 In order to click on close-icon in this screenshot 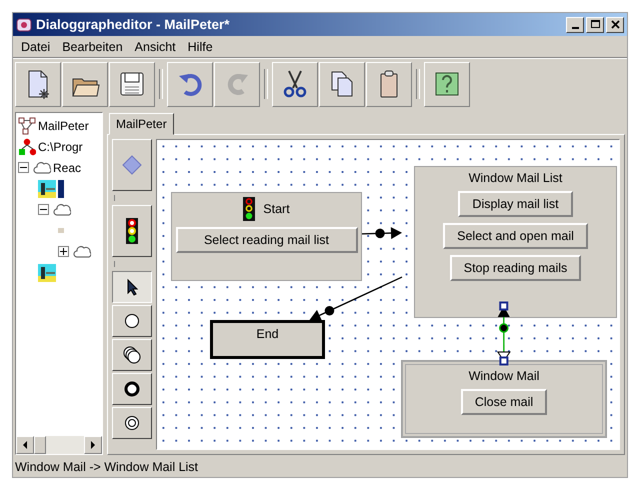, I will do `click(615, 24)`.